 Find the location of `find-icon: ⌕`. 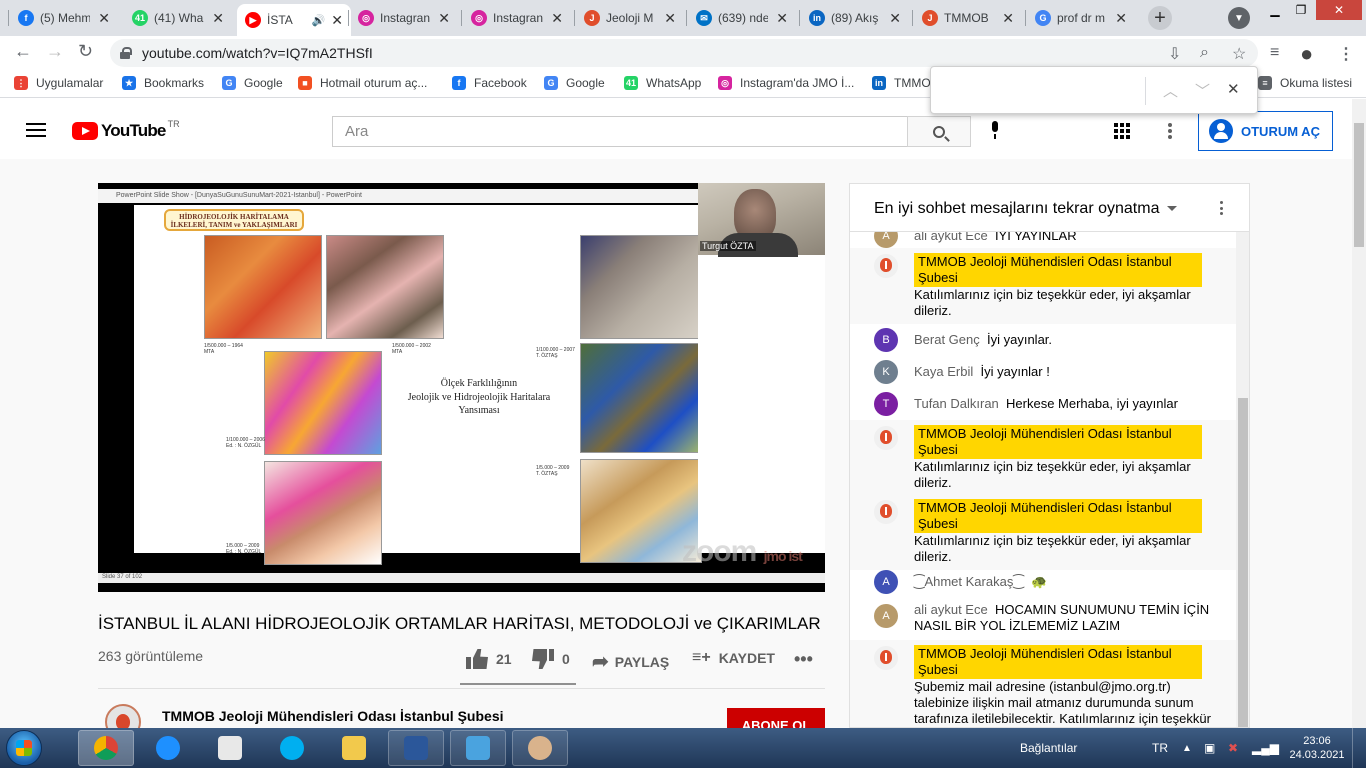

find-icon: ⌕ is located at coordinates (1204, 53).